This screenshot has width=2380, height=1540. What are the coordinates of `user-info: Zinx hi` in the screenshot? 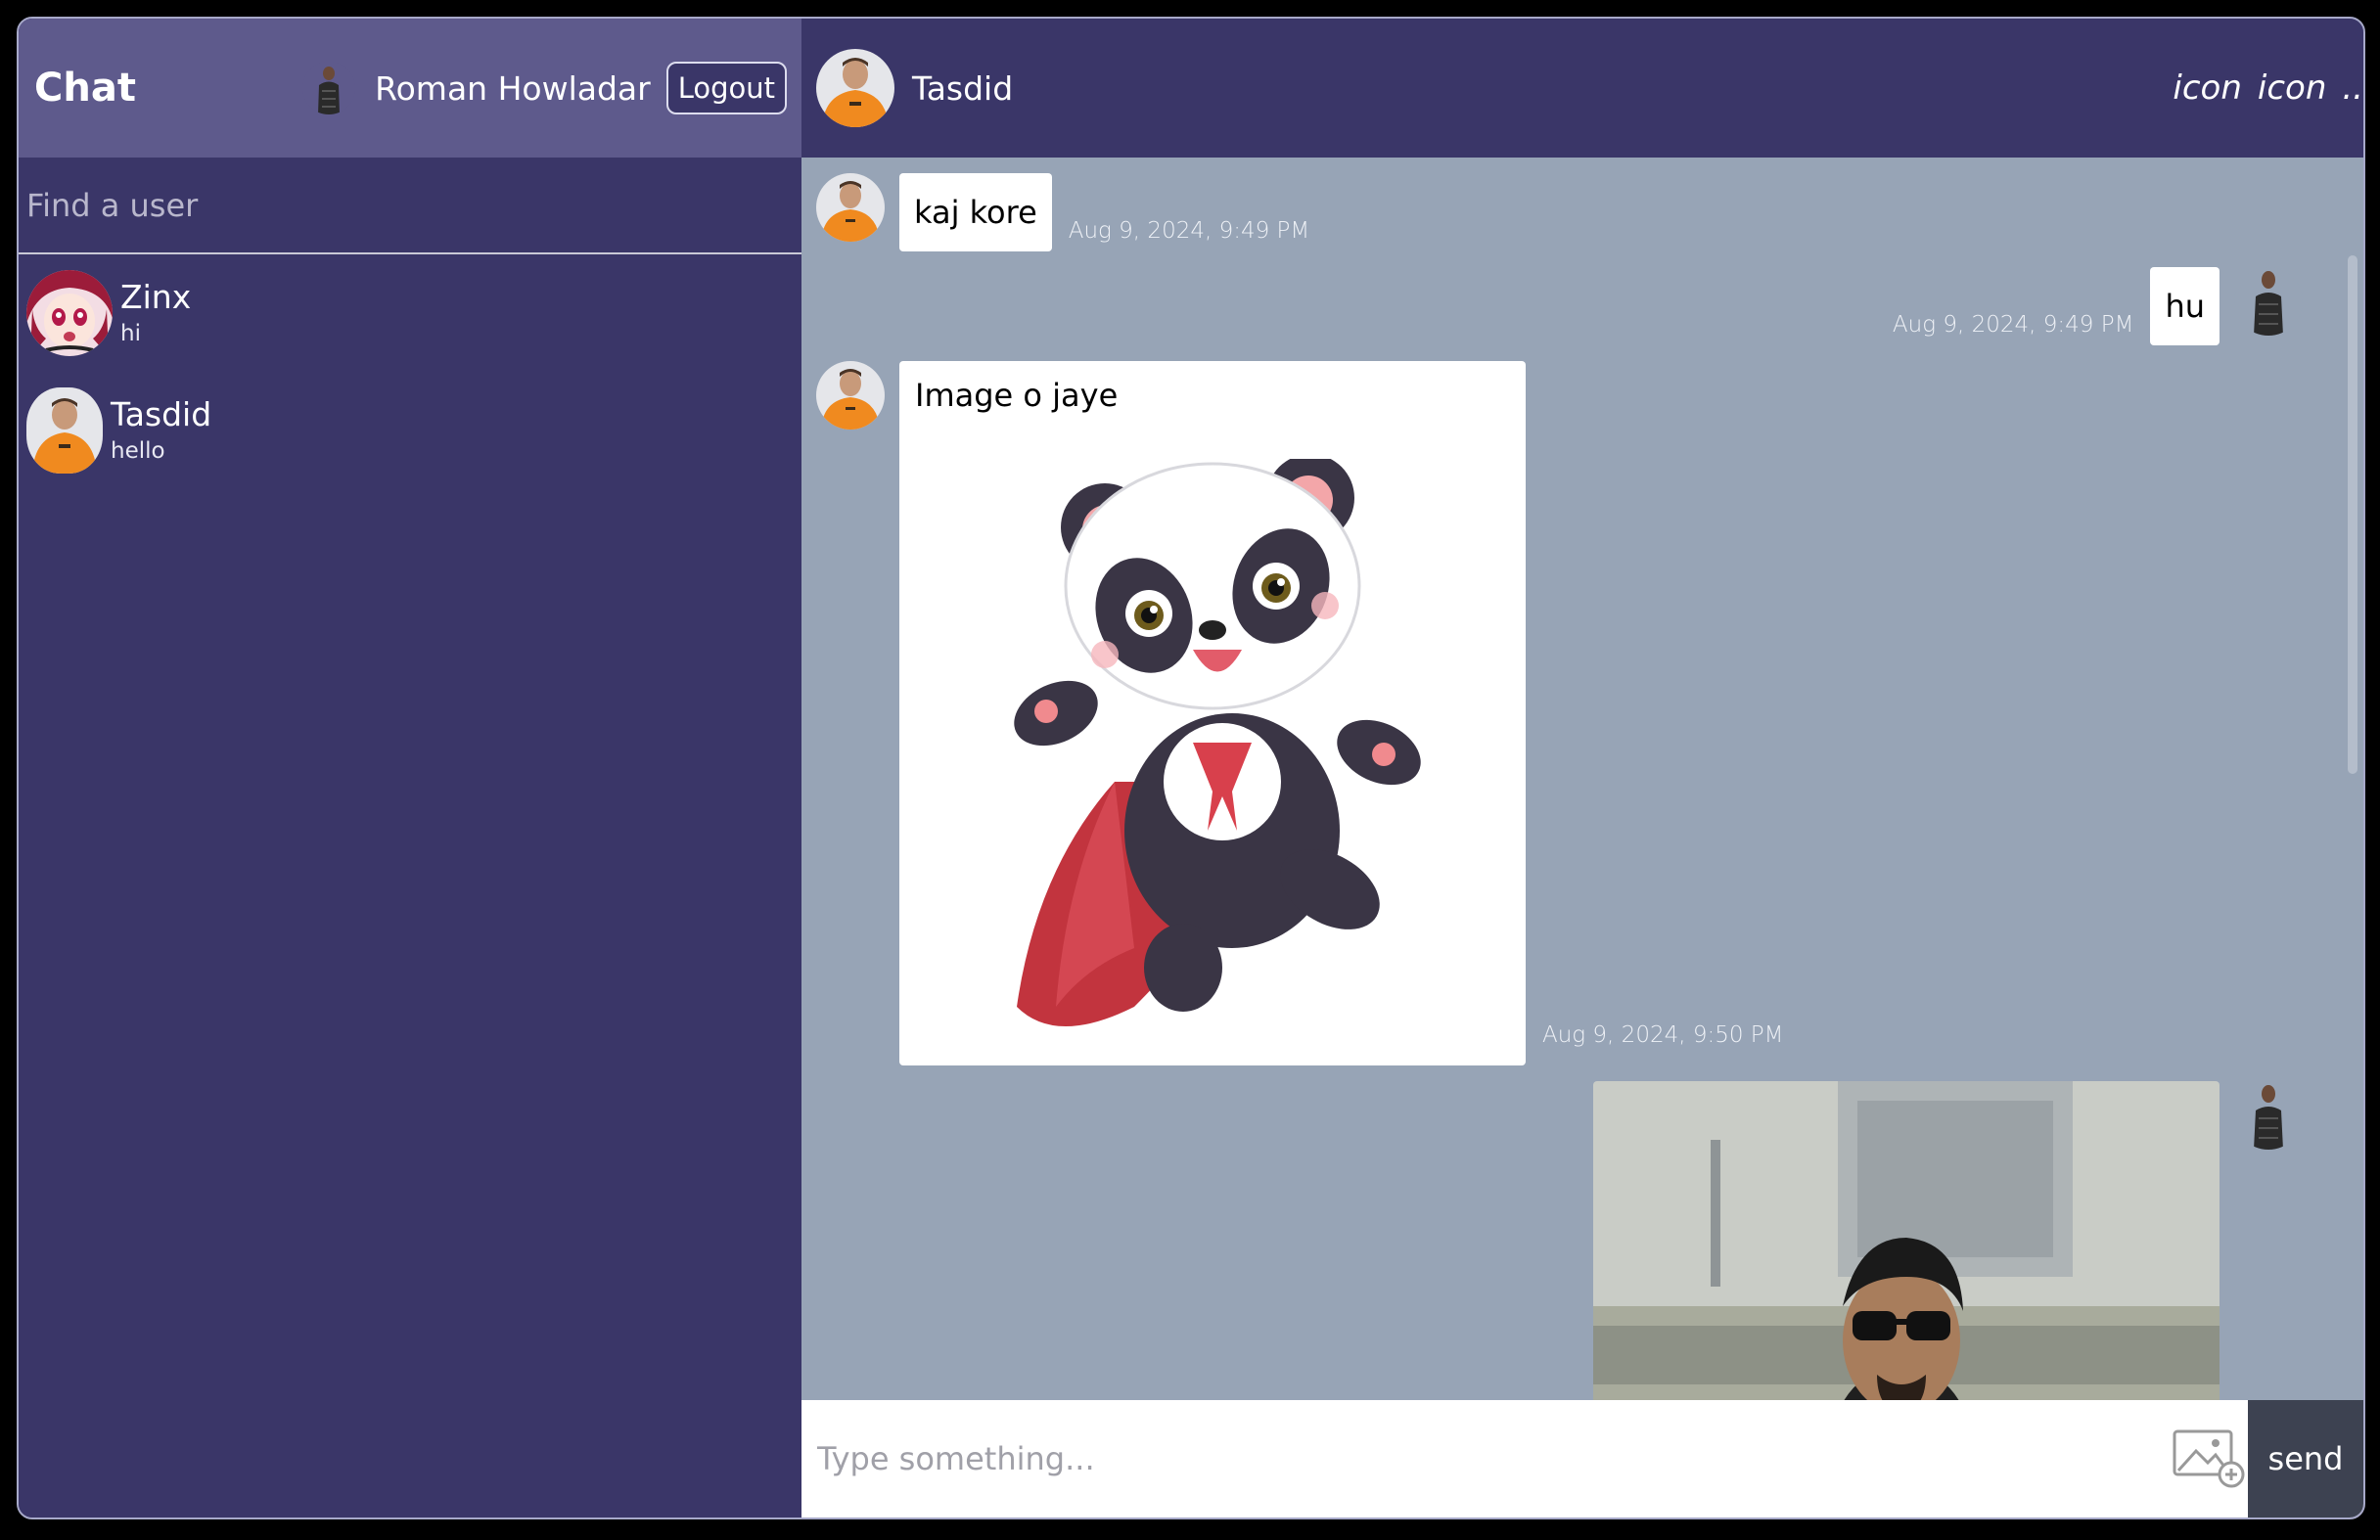 It's located at (155, 313).